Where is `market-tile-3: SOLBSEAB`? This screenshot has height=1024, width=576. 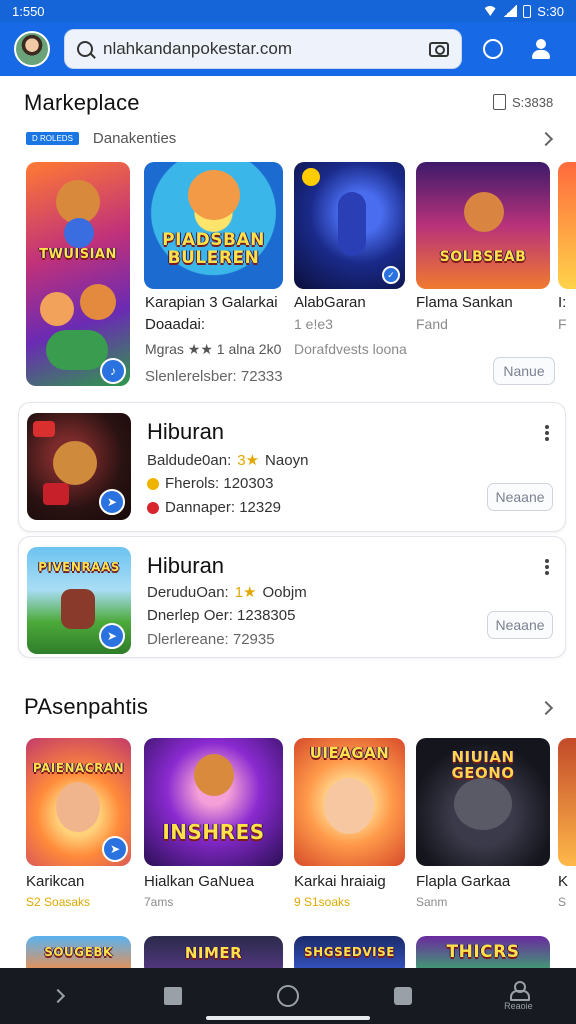 market-tile-3: SOLBSEAB is located at coordinates (483, 225).